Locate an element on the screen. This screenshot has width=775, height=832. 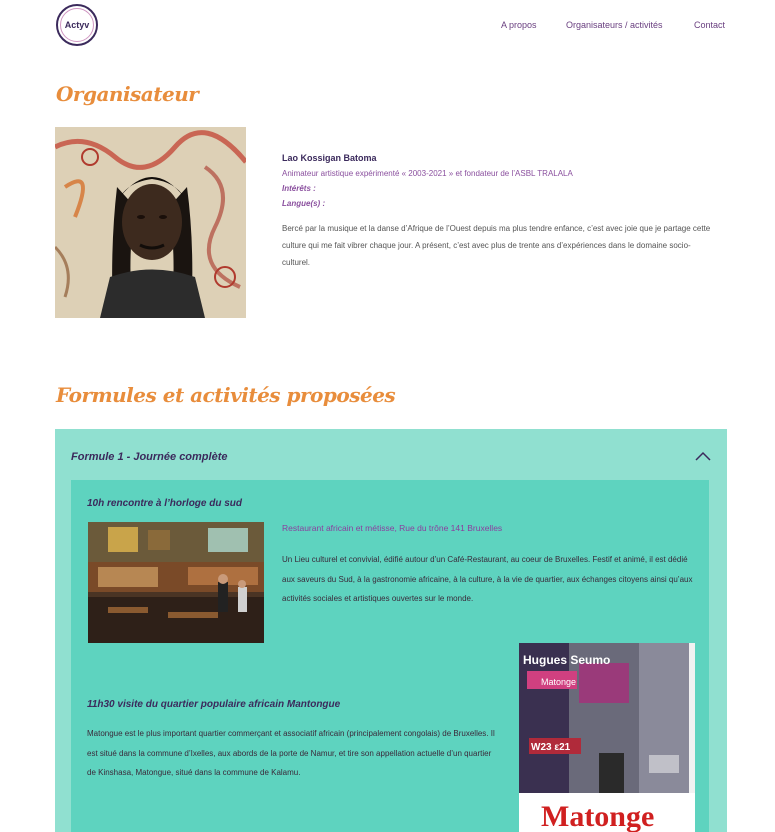
chevron-up-icon is located at coordinates (703, 456).